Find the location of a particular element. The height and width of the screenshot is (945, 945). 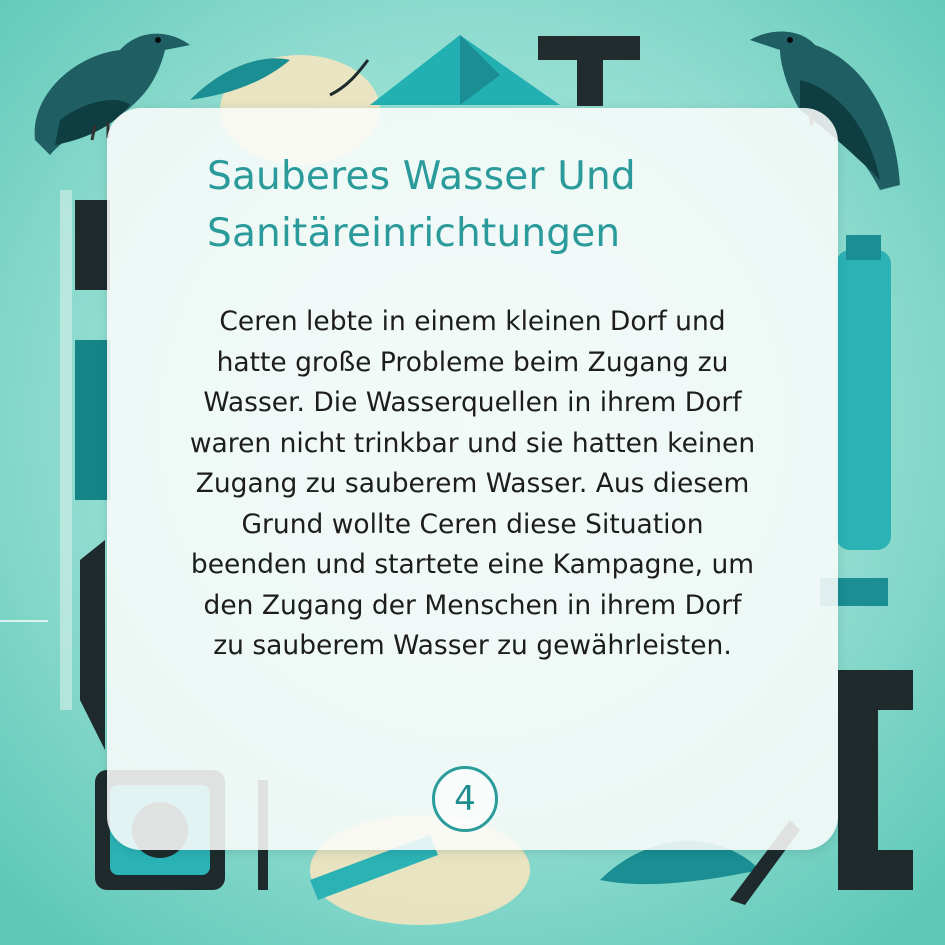

story-line: zu sauberem Wasser zu gewährleisten. is located at coordinates (472, 645).